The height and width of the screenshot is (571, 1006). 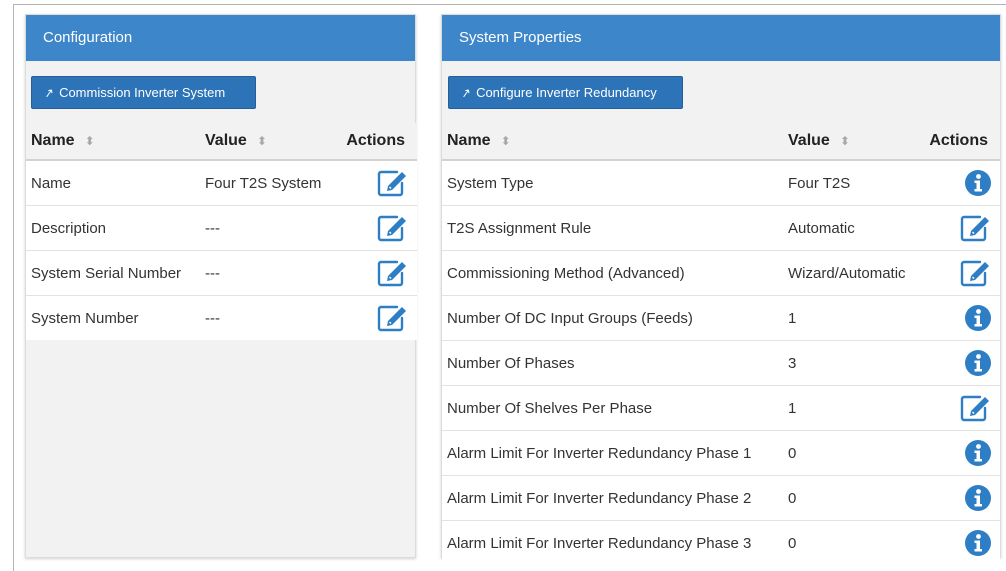 I want to click on row-name: System Serial Number, so click(x=113, y=273).